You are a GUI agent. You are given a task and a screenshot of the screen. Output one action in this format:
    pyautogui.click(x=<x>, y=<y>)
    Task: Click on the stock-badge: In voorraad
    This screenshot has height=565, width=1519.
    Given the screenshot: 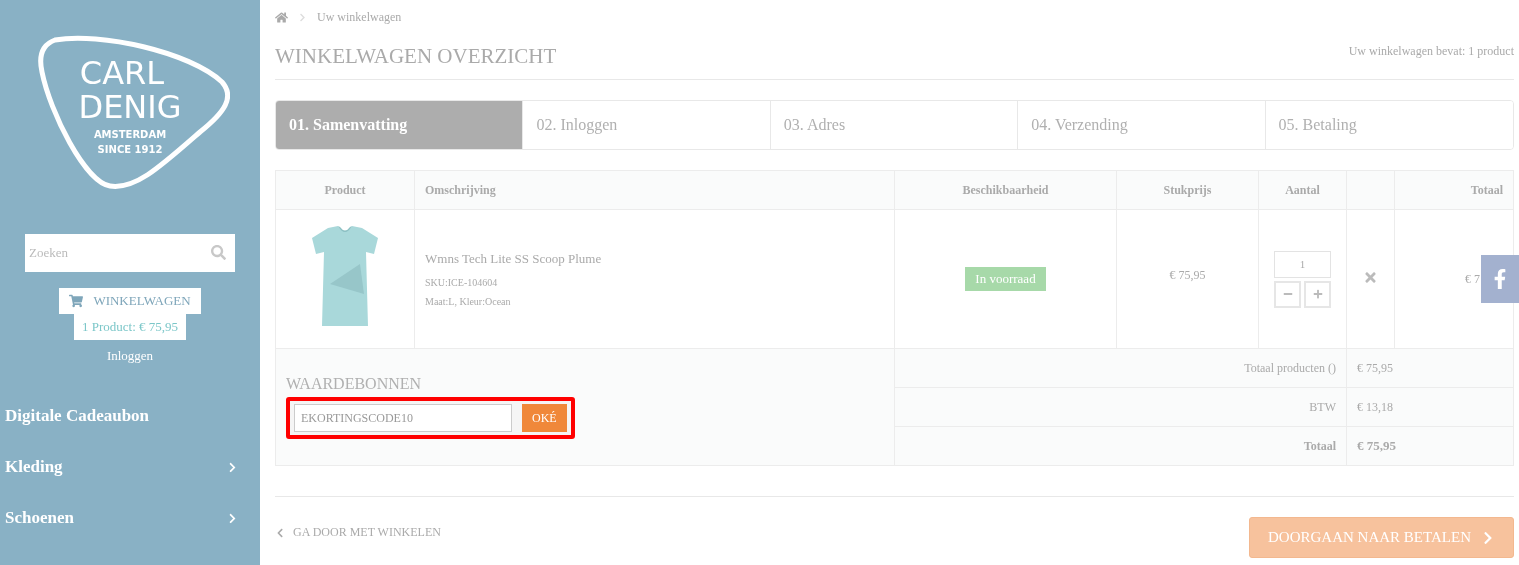 What is the action you would take?
    pyautogui.click(x=1005, y=279)
    